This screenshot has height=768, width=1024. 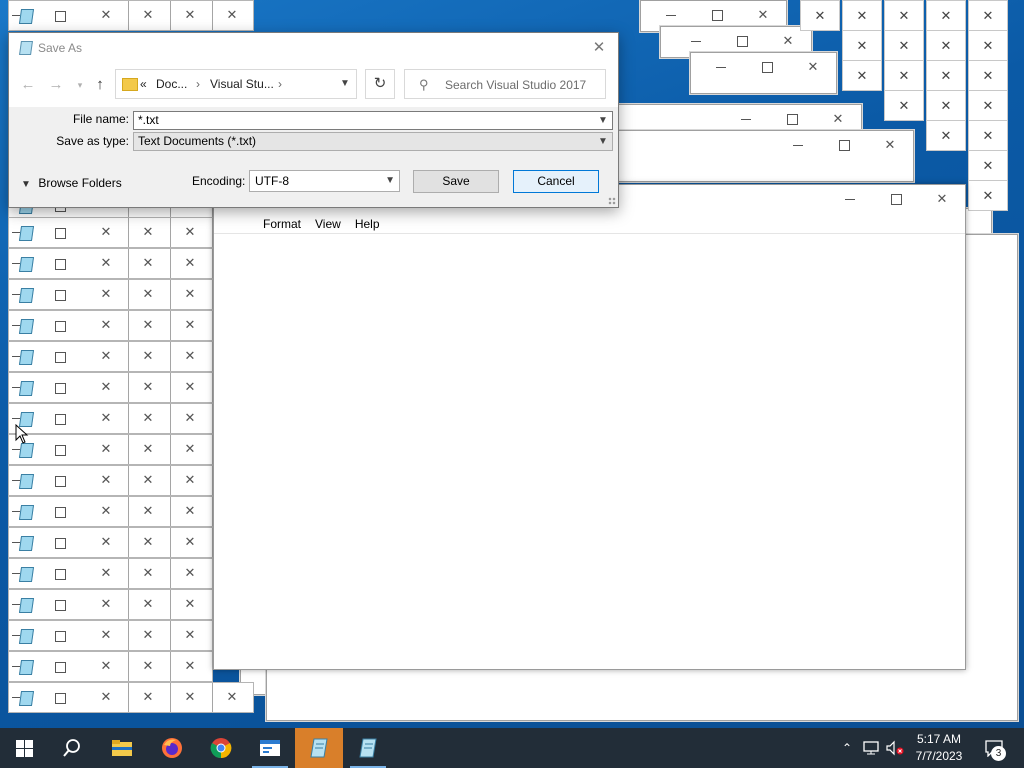 I want to click on search-button, so click(x=72, y=748).